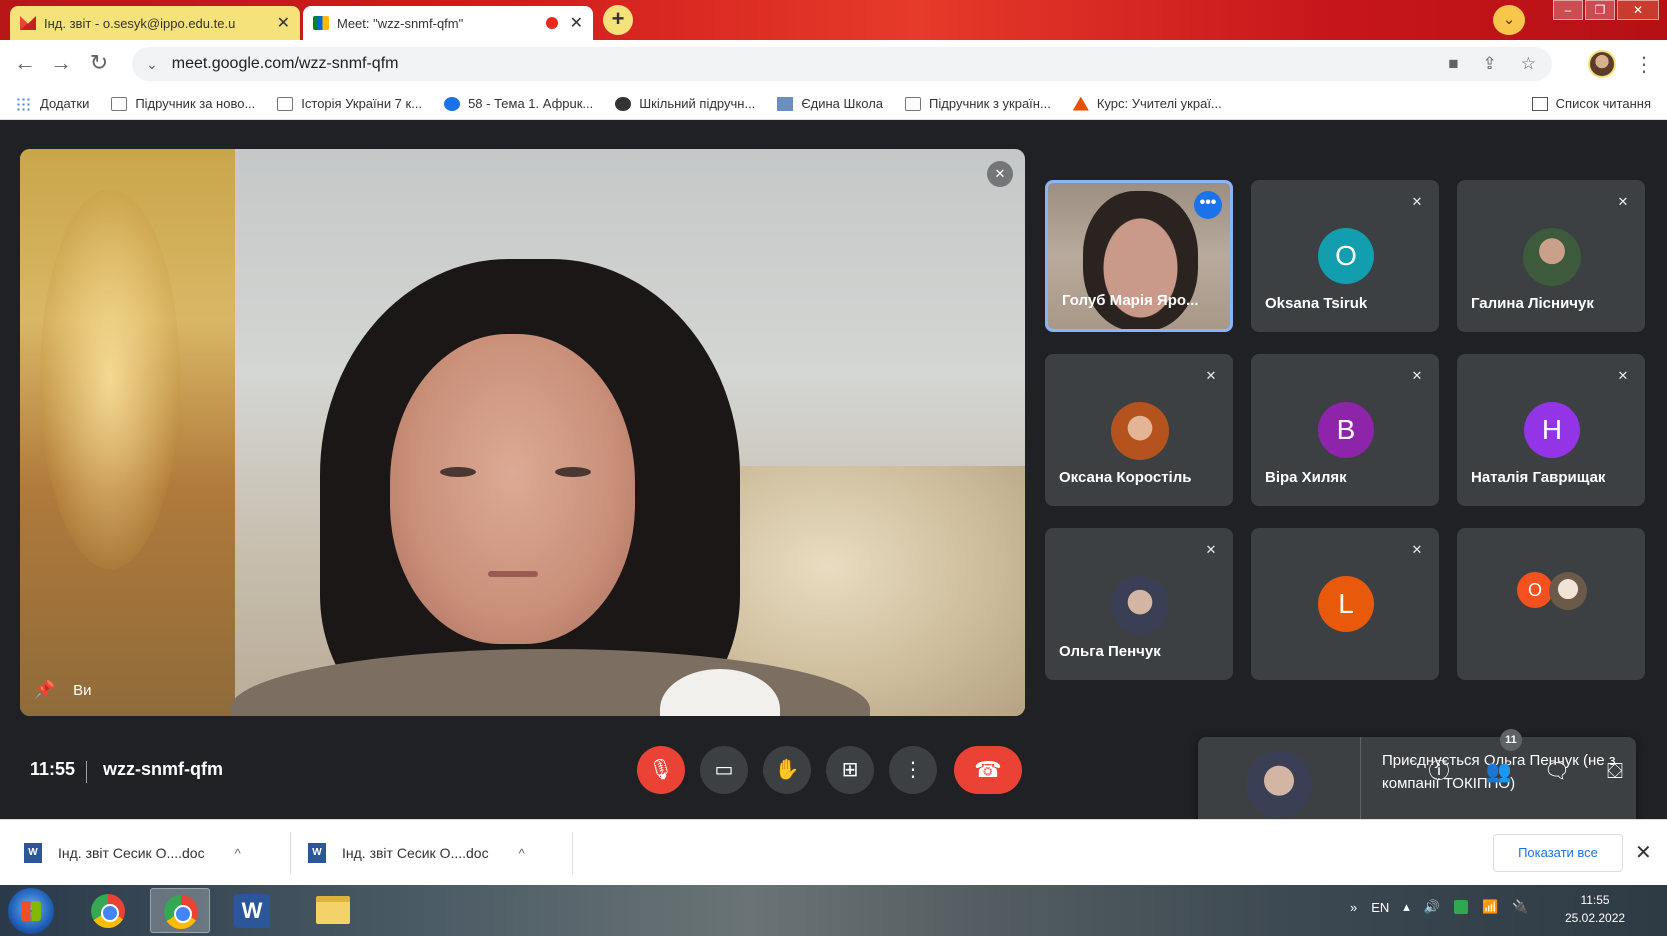 The height and width of the screenshot is (936, 1667). Describe the element at coordinates (1453, 64) in the screenshot. I see `camera-icon: ■` at that location.